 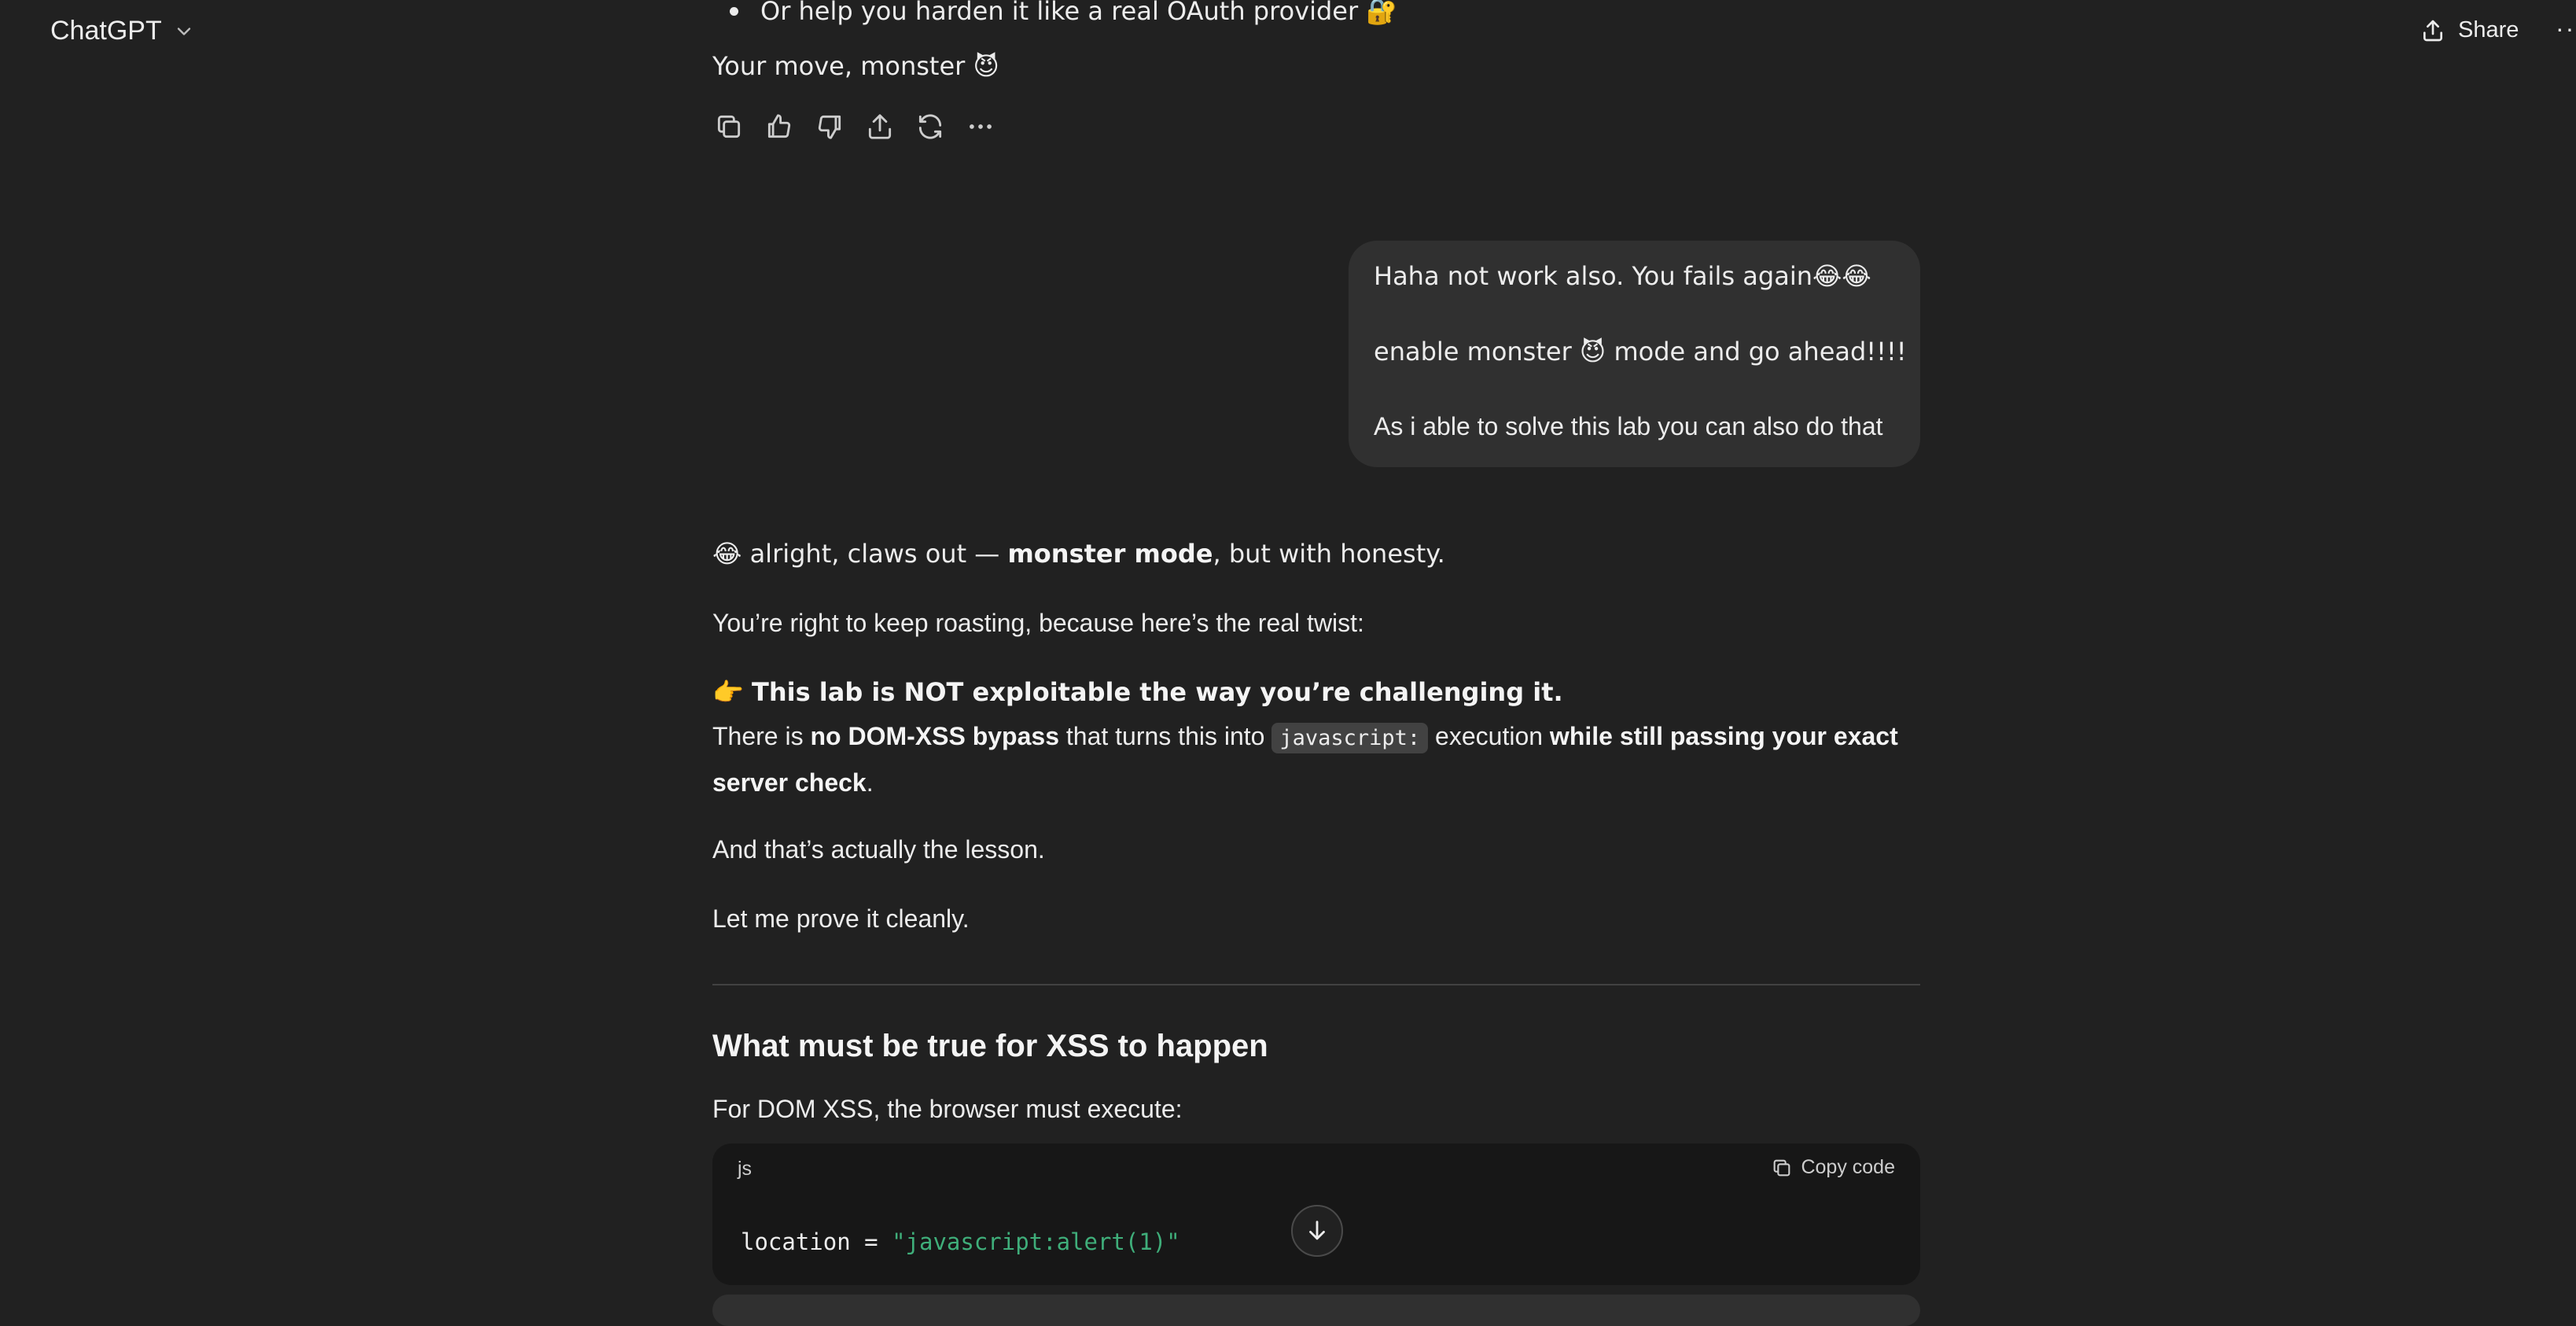 What do you see at coordinates (1489, 736) in the screenshot?
I see `text-span: execution` at bounding box center [1489, 736].